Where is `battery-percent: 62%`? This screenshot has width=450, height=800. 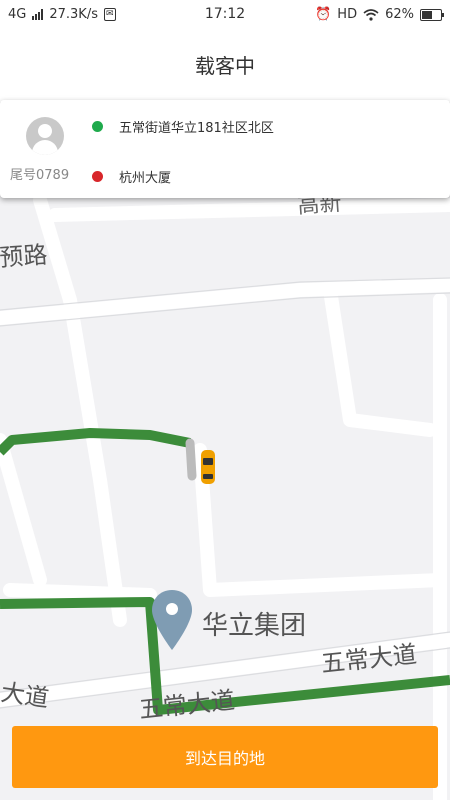
battery-percent: 62% is located at coordinates (399, 14).